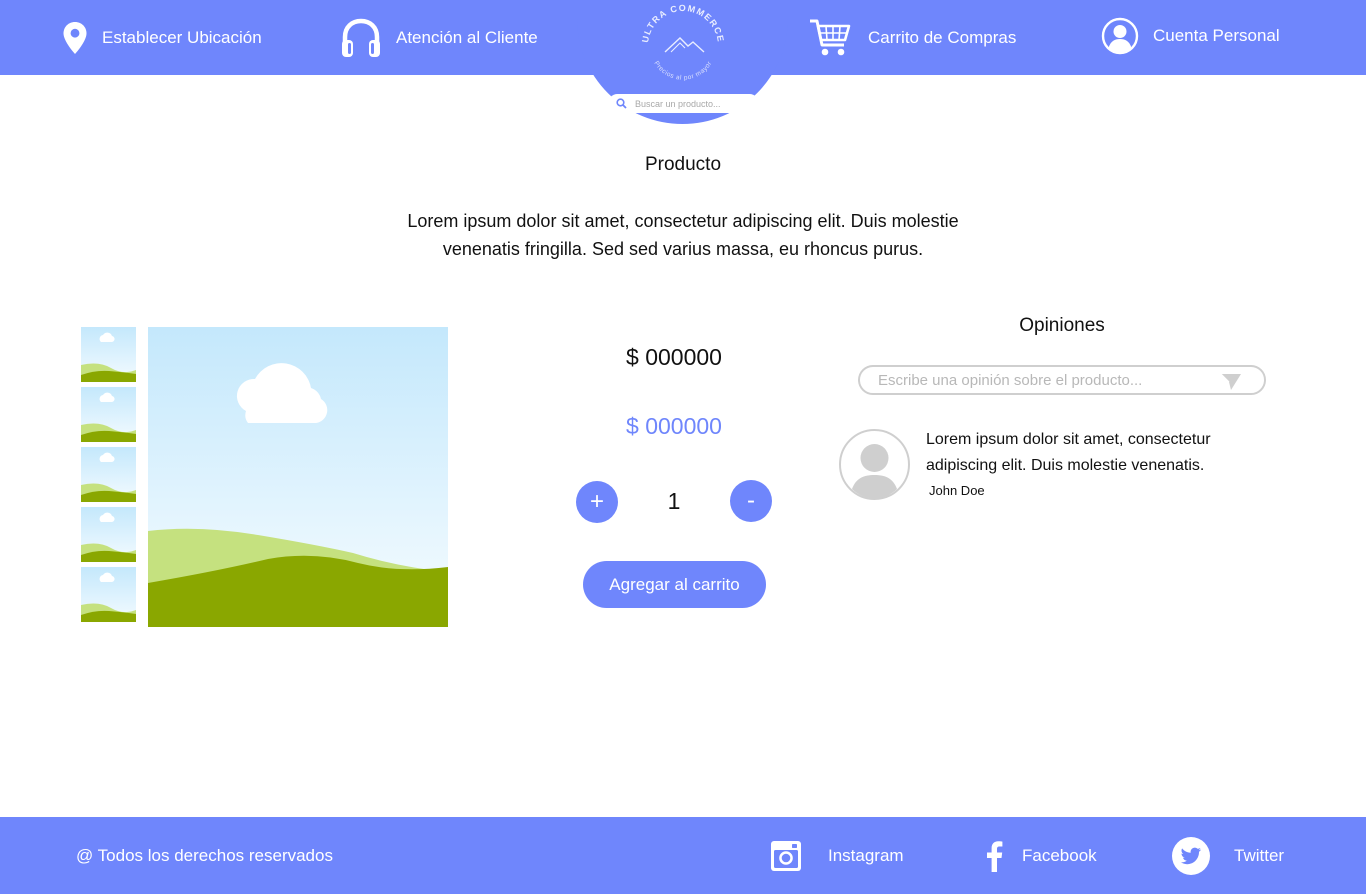 This screenshot has width=1366, height=894. I want to click on personal-account-link: Cuenta Personal, so click(1190, 36).